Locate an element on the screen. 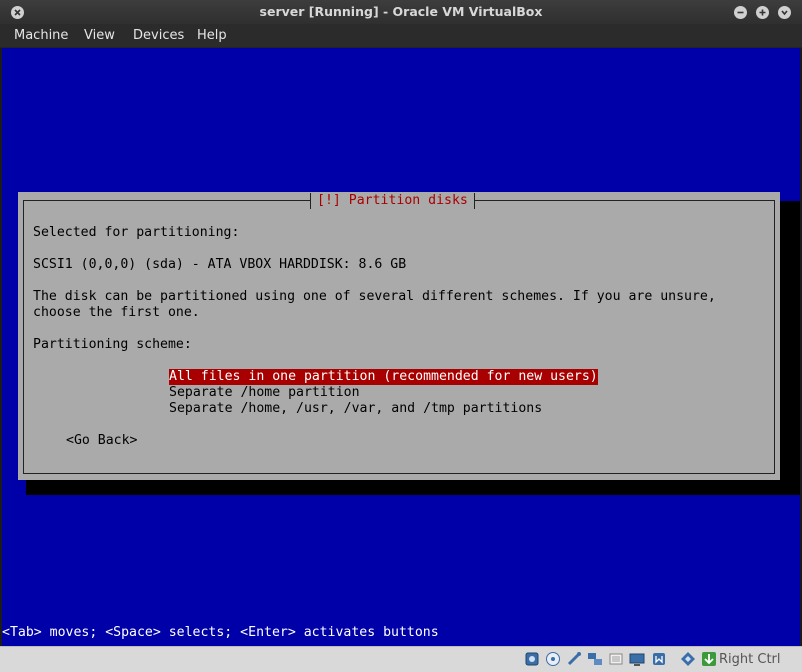 This screenshot has height=672, width=802. maximize-window-button is located at coordinates (762, 12).